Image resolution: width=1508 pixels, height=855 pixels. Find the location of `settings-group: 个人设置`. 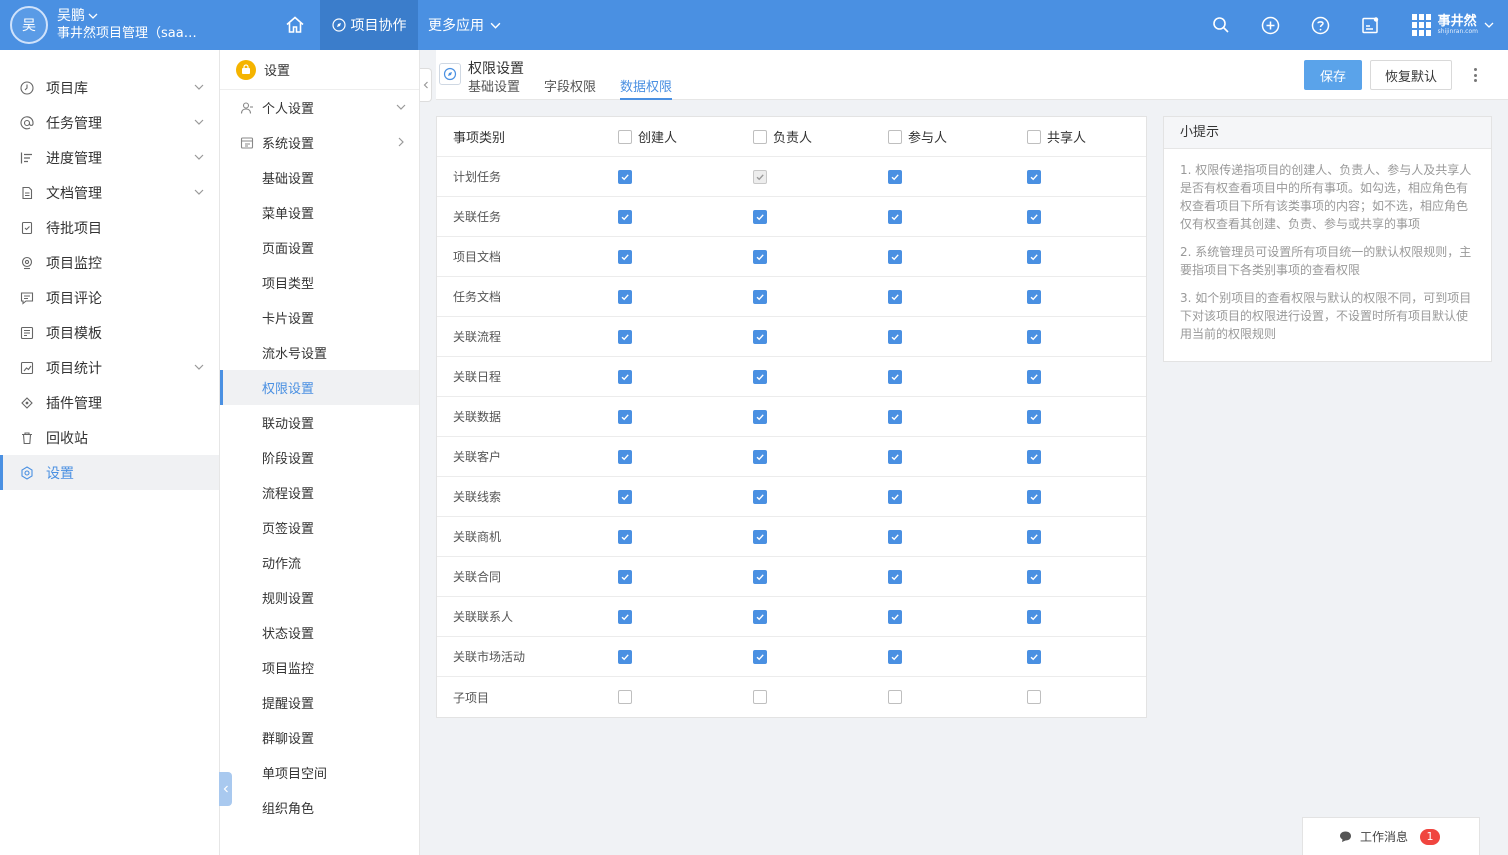

settings-group: 个人设置 is located at coordinates (319, 107).